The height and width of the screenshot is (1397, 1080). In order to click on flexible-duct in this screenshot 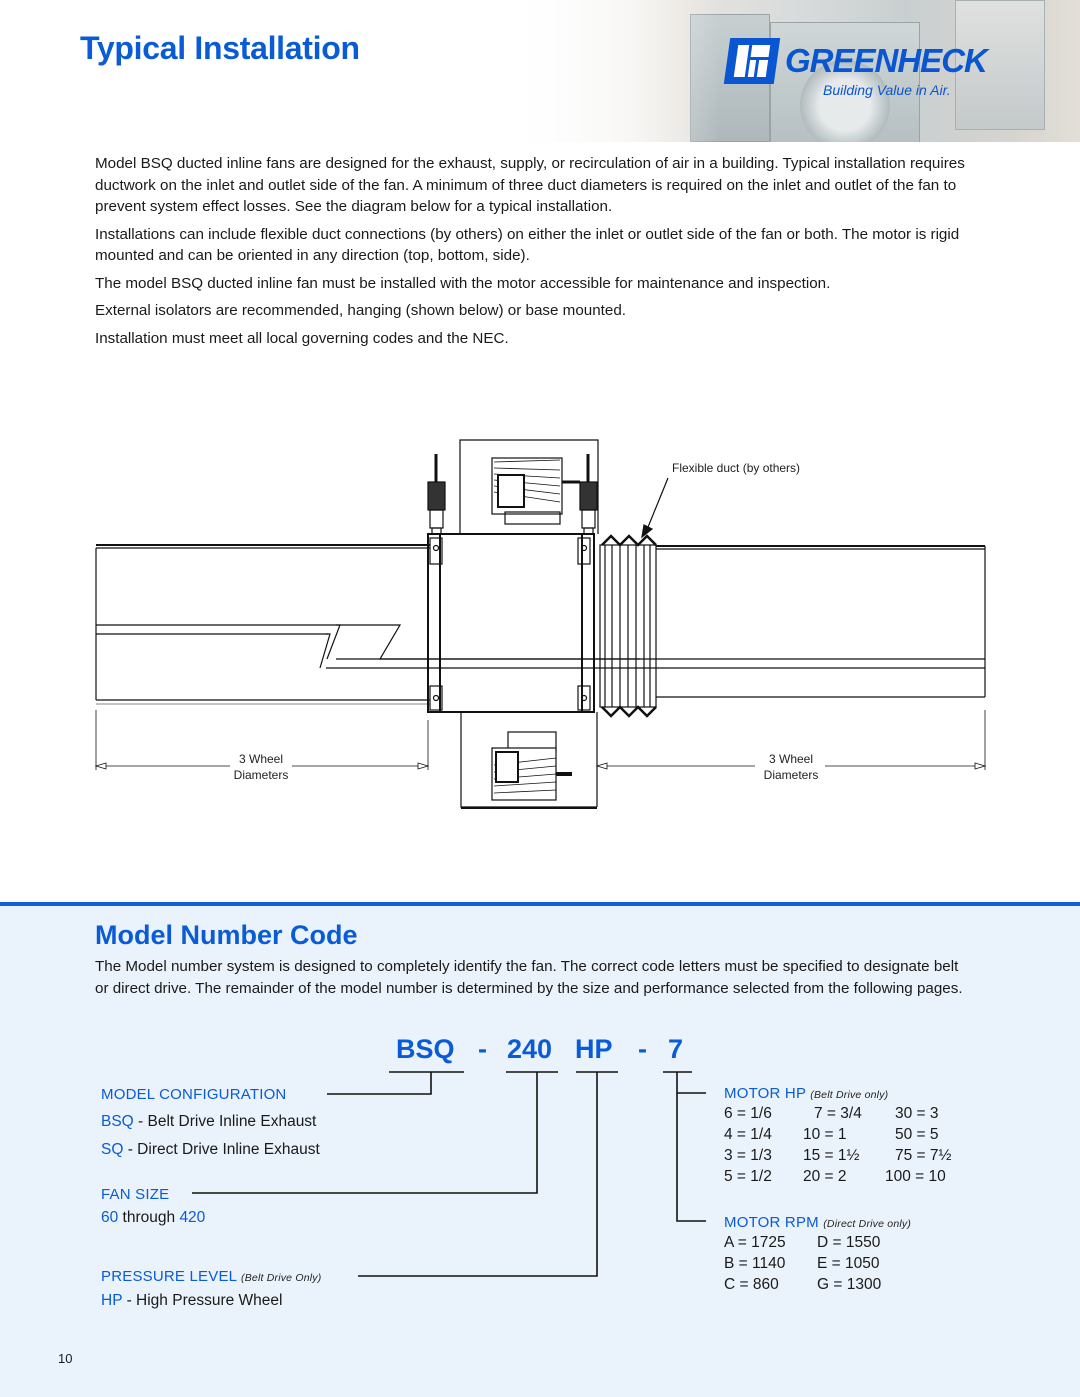, I will do `click(628, 626)`.